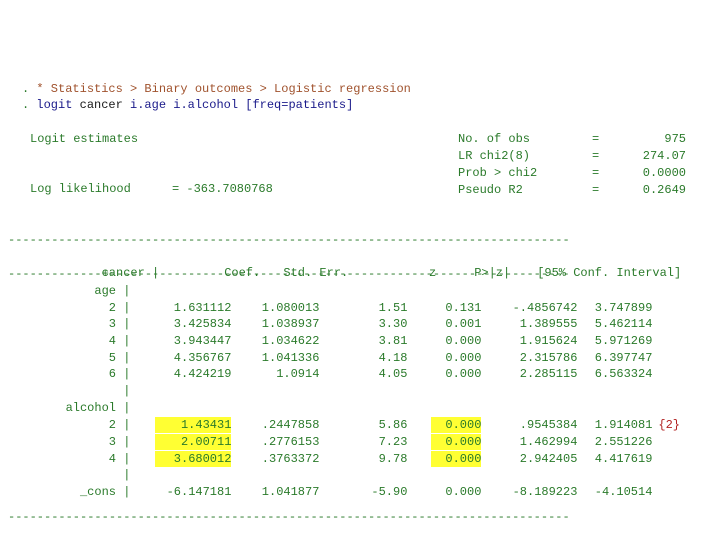  I want to click on cell-wrap: 1.631112, so click(181, 308).